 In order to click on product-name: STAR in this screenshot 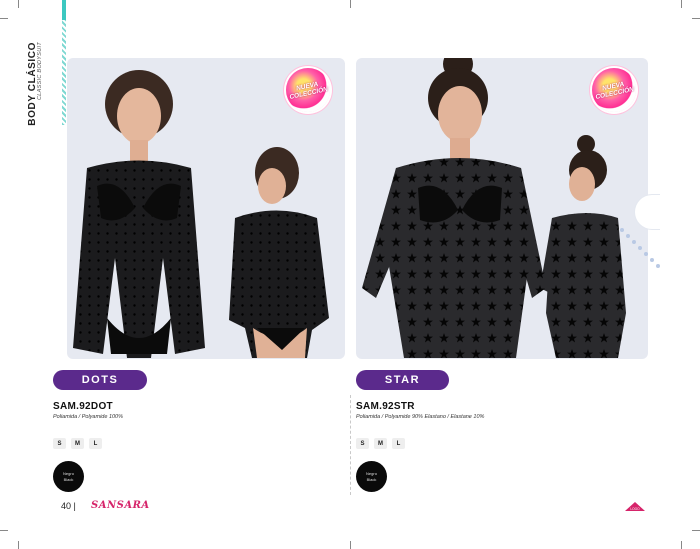, I will do `click(402, 380)`.